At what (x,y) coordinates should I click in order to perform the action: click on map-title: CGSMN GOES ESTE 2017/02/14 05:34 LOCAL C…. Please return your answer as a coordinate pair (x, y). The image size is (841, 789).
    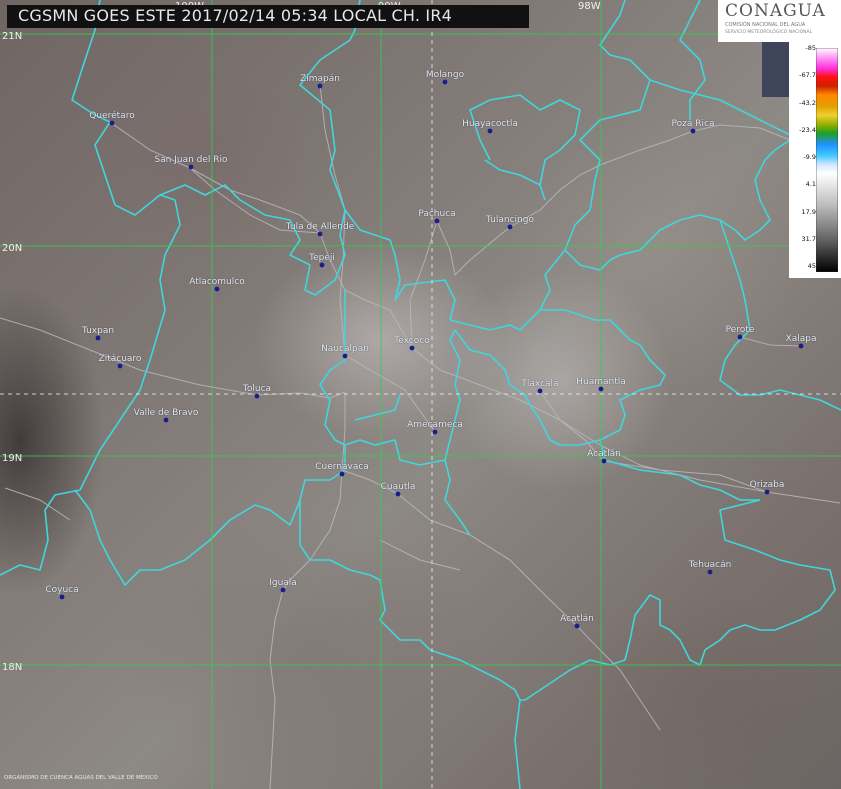
    Looking at the image, I should click on (235, 15).